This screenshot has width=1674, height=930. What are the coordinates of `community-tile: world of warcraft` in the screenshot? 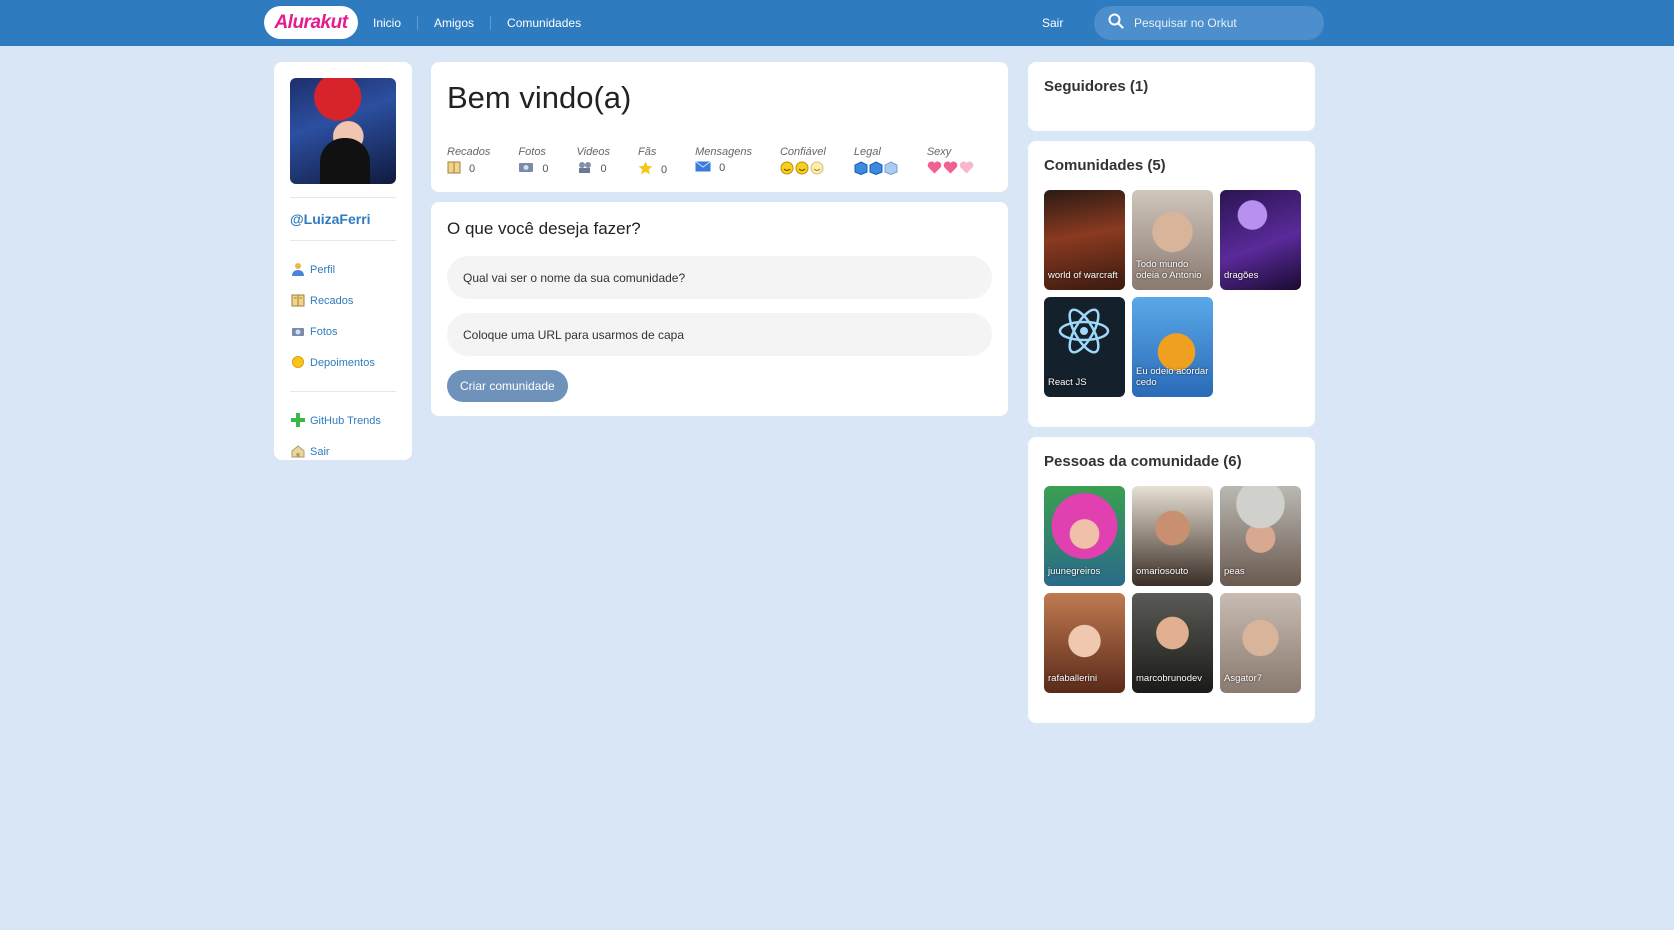 It's located at (1084, 240).